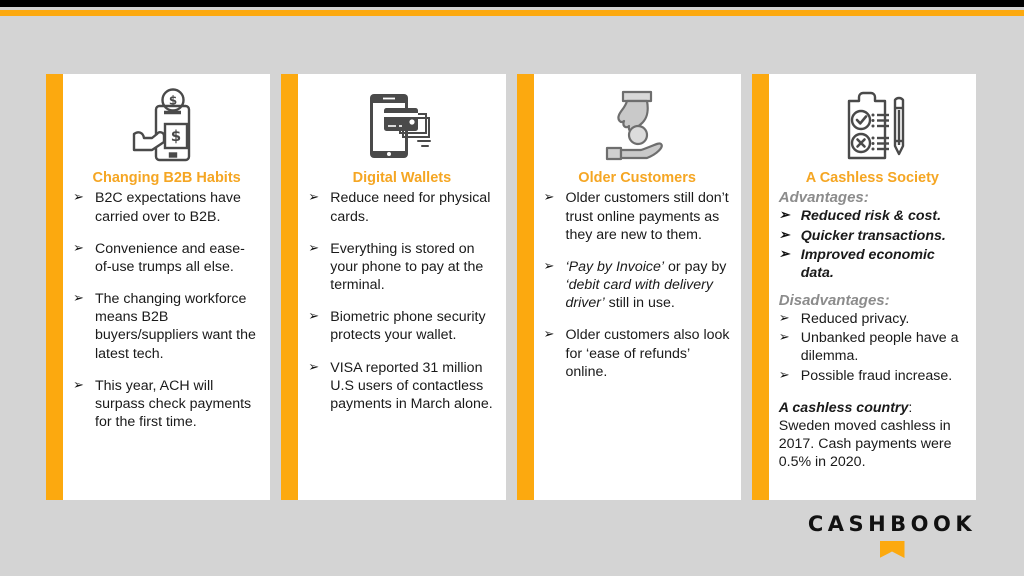  I want to click on list-item-text: still in use., so click(639, 303).